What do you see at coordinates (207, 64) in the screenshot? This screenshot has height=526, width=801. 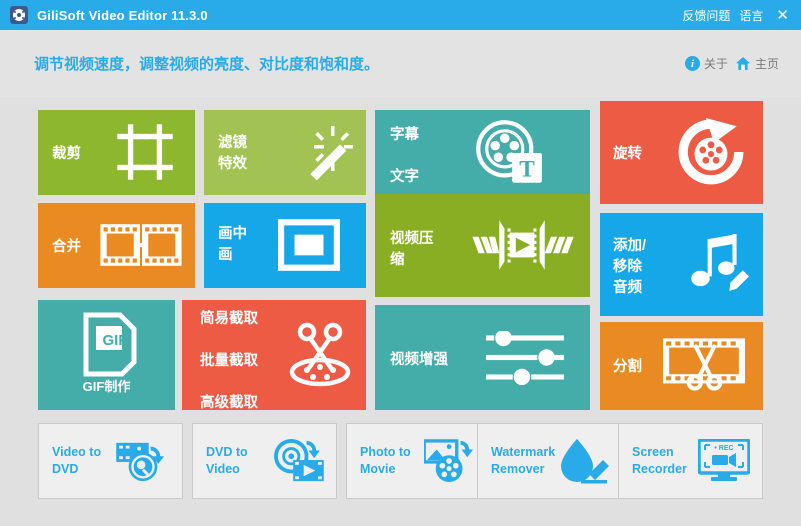 I see `page-description: 调节视频速度，调整视频的亮度、对比度和饱和度。` at bounding box center [207, 64].